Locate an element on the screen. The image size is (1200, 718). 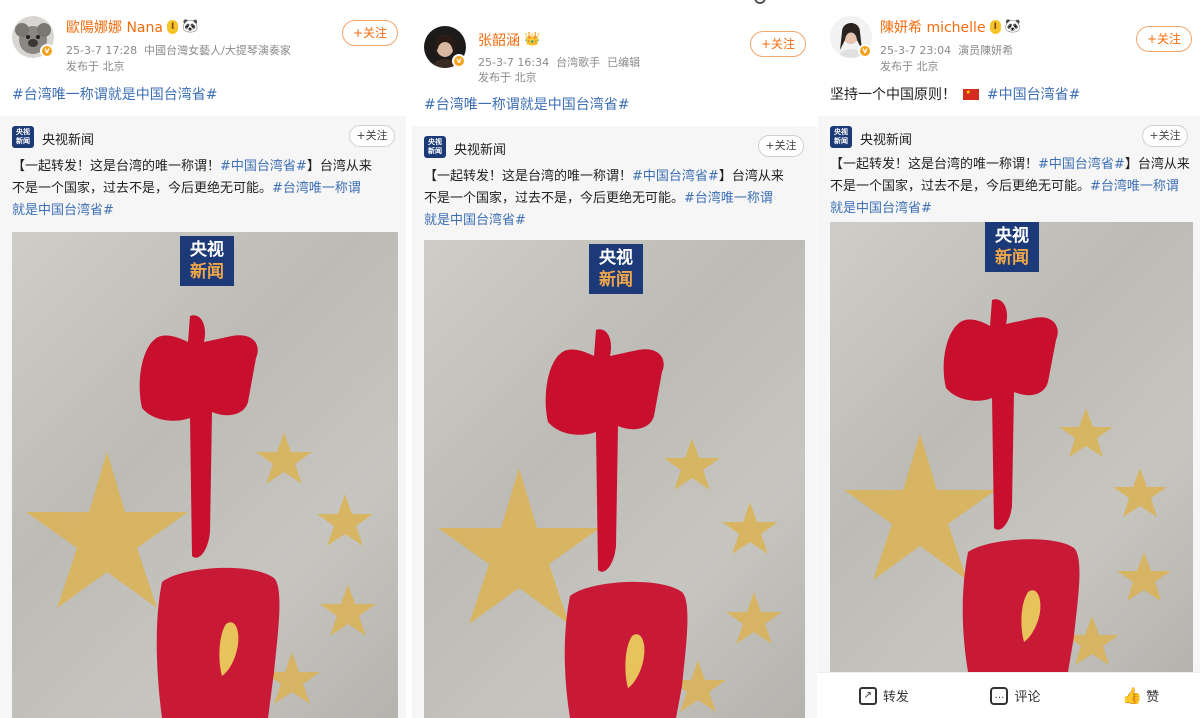
post-date: 25-3-7 23:04 is located at coordinates (916, 50).